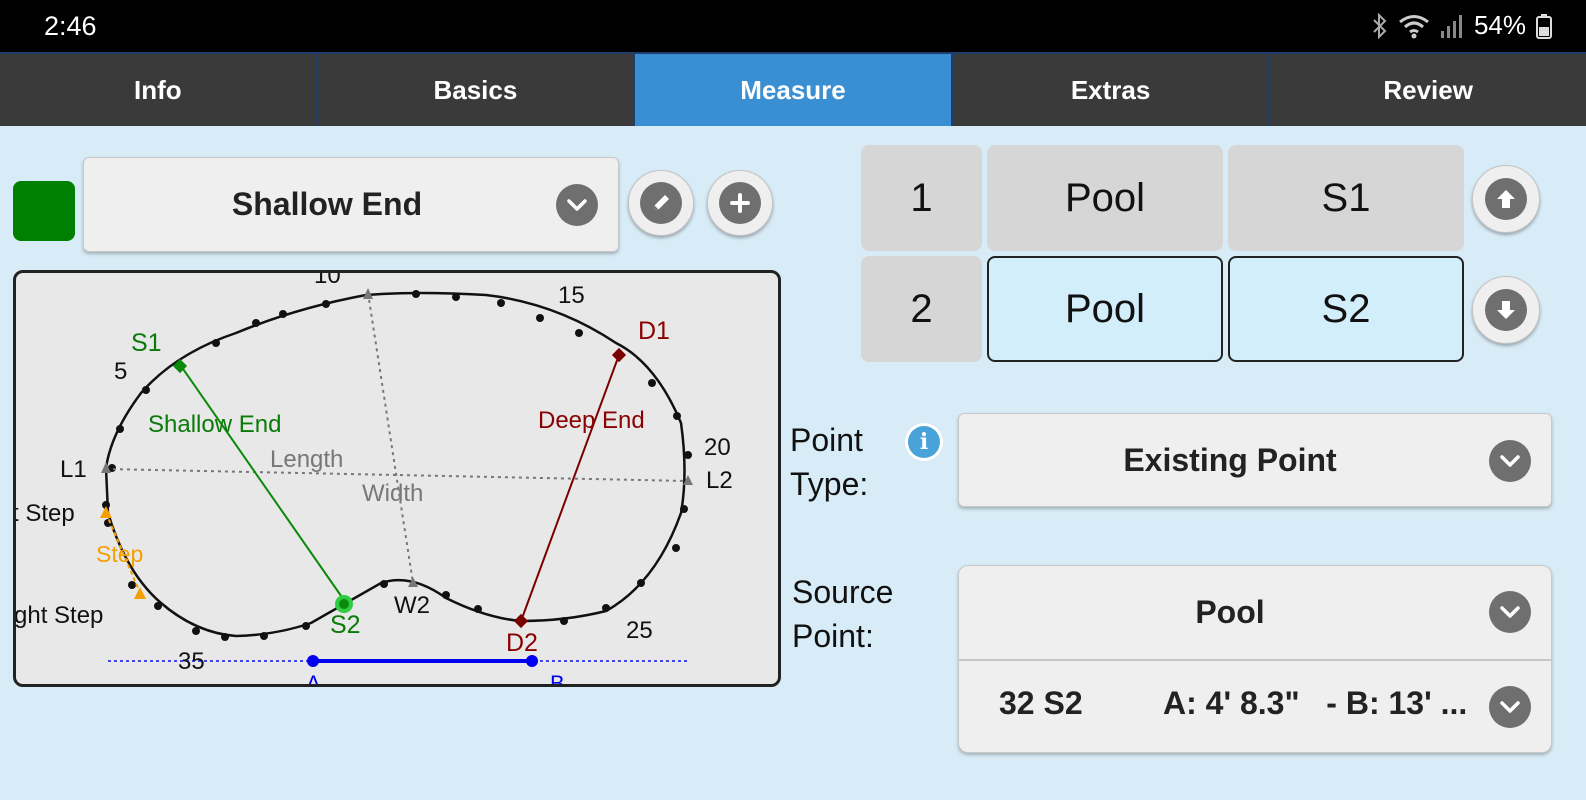 The width and height of the screenshot is (1586, 800). Describe the element at coordinates (591, 420) in the screenshot. I see `diagram-label-deep-end: Deep End` at that location.